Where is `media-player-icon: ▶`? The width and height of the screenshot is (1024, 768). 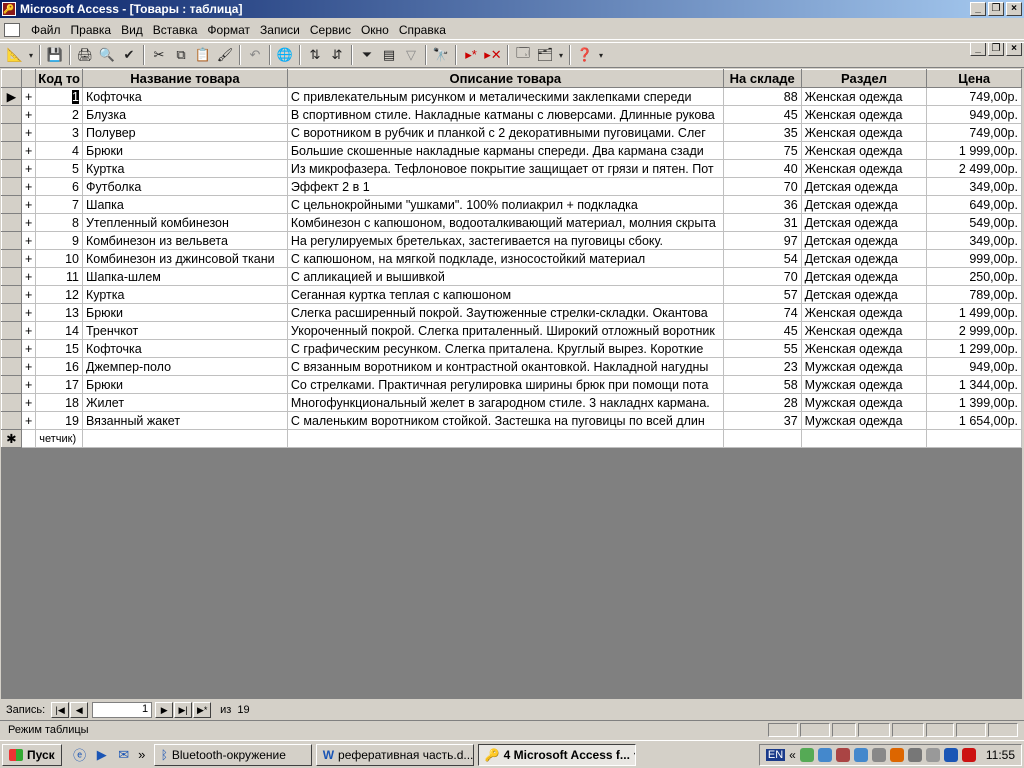
media-player-icon: ▶ is located at coordinates (102, 755).